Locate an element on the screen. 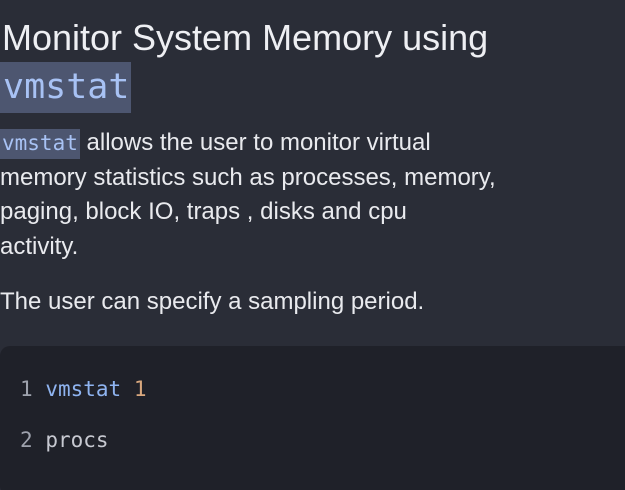 This screenshot has height=490, width=625. code-command: vmstat is located at coordinates (83, 389).